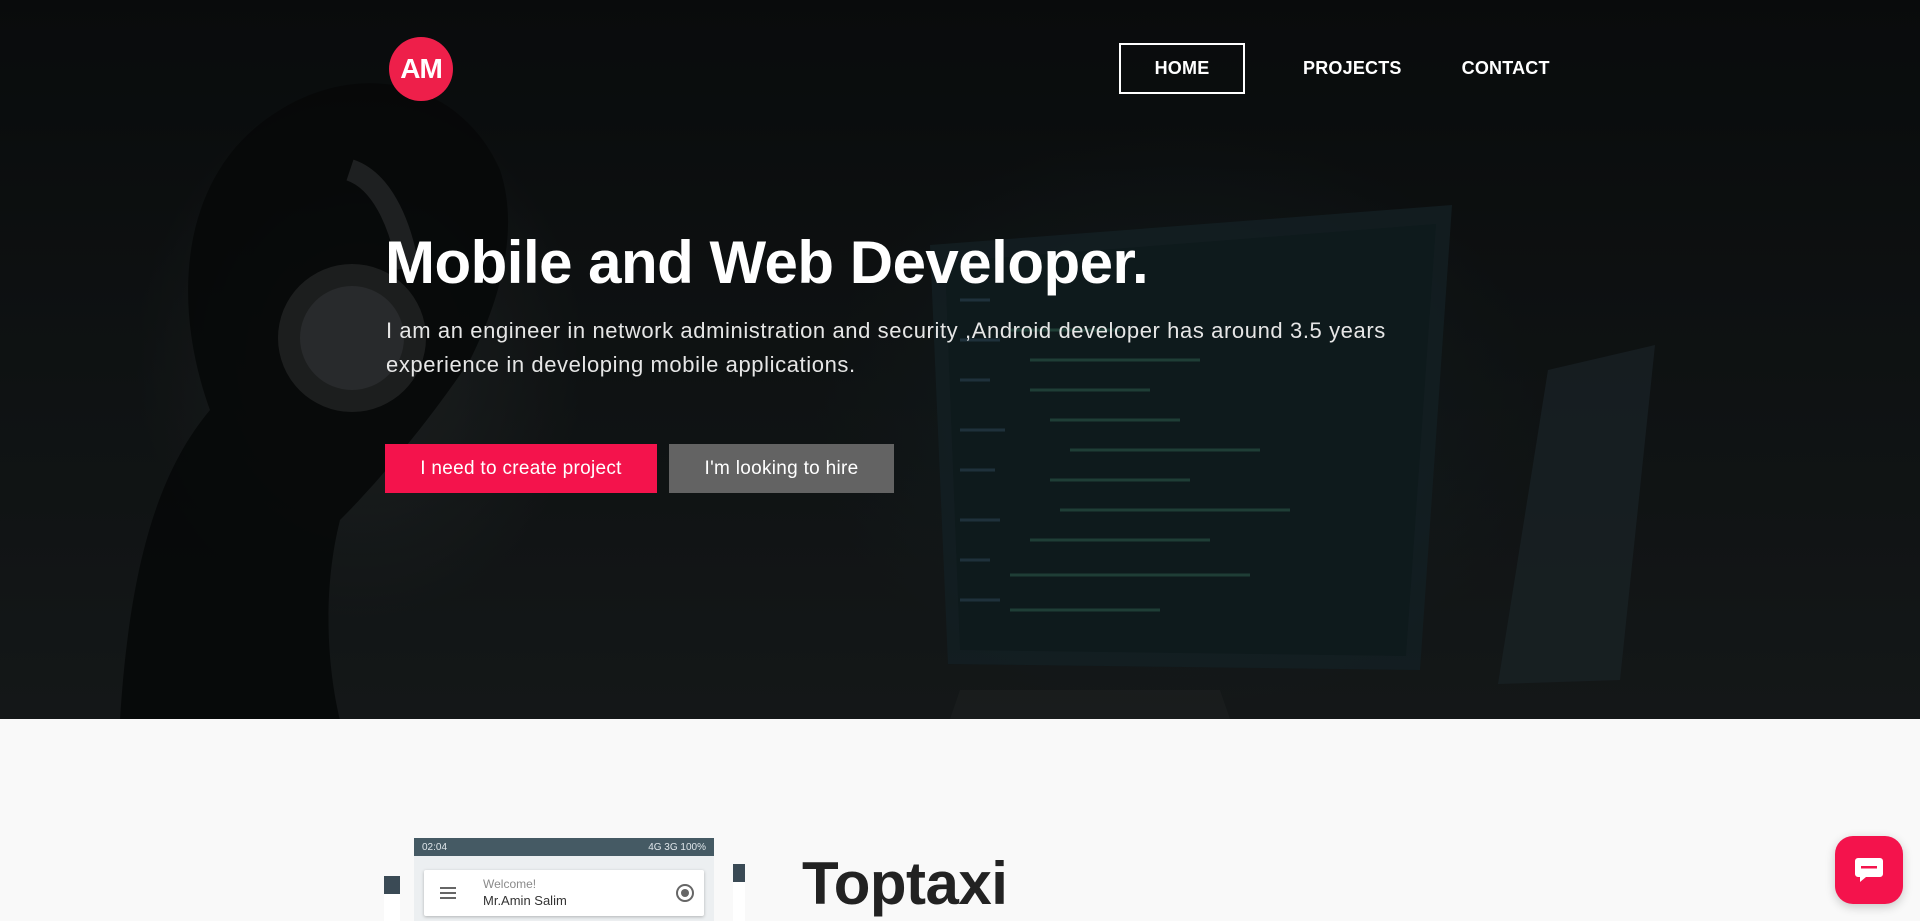  What do you see at coordinates (392, 898) in the screenshot?
I see `project-slide-prev` at bounding box center [392, 898].